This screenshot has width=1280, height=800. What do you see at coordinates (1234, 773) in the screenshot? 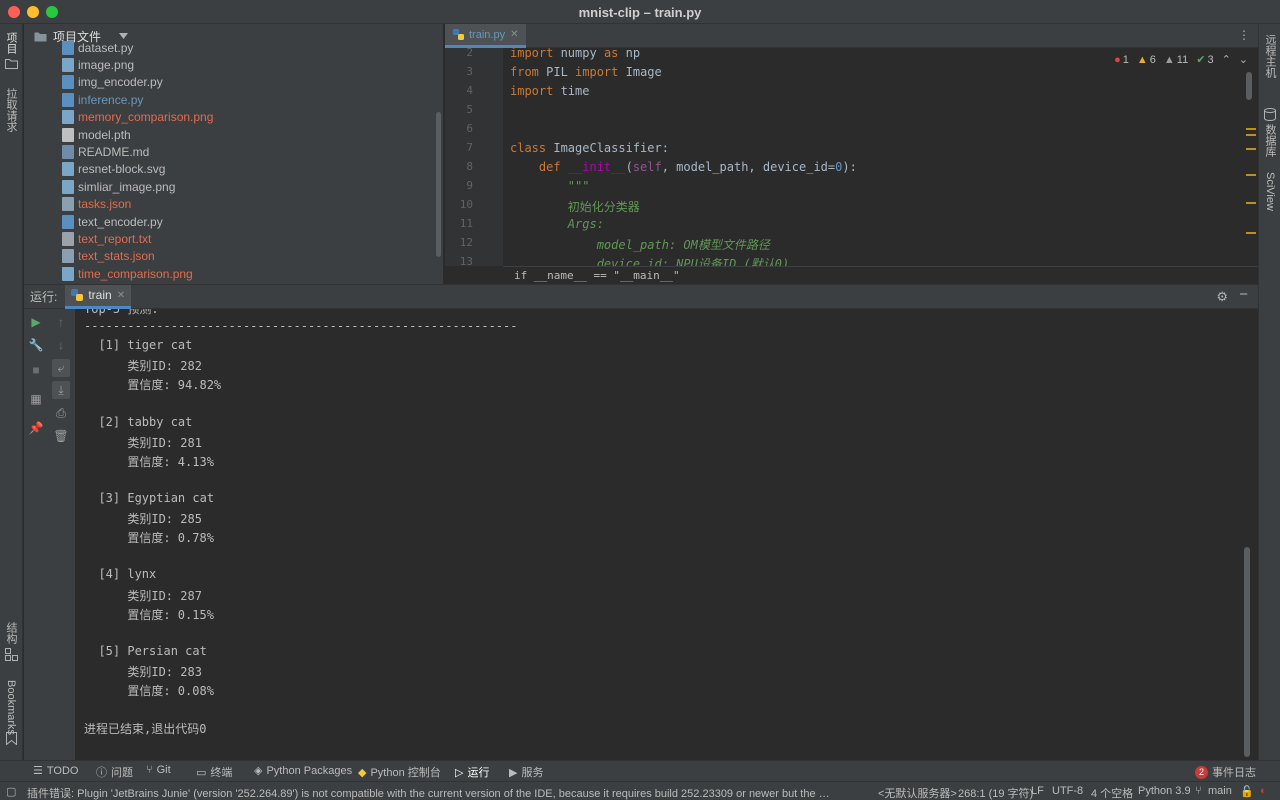
I see `event-log-label: 事件日志` at bounding box center [1234, 773].